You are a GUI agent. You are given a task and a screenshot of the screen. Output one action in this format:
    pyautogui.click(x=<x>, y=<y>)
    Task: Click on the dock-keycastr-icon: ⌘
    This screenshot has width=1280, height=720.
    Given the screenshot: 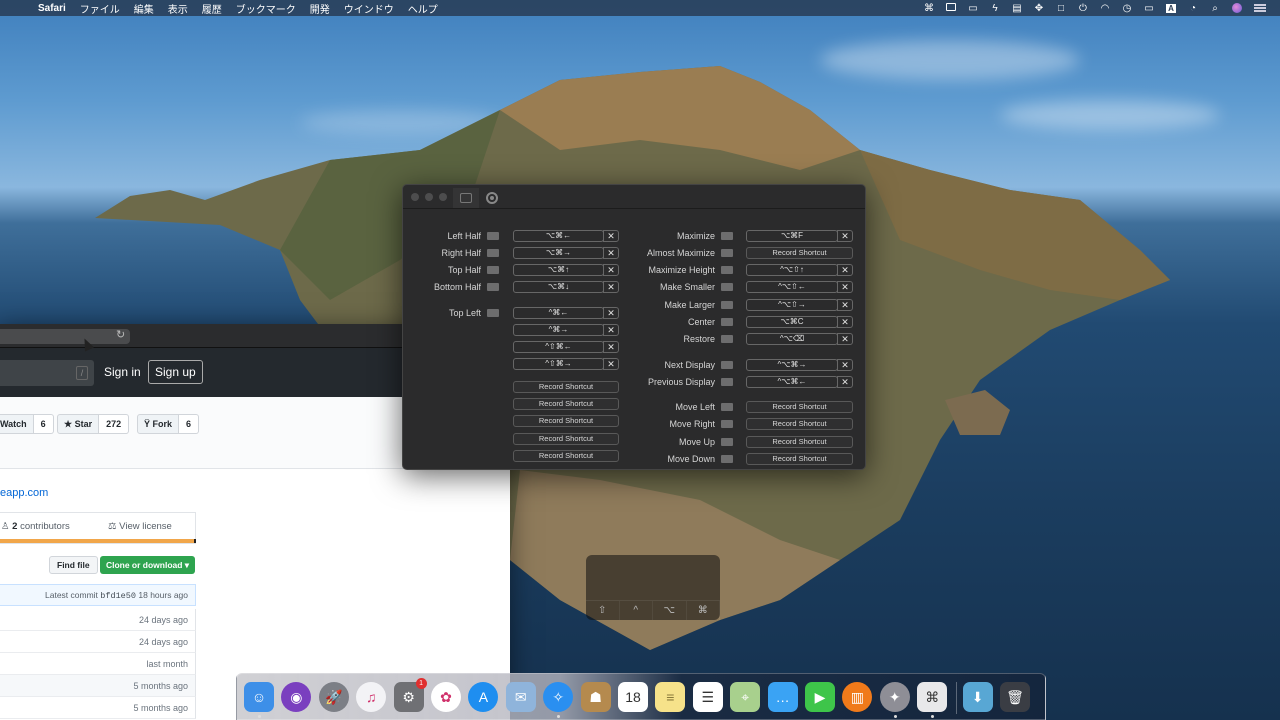 What is the action you would take?
    pyautogui.click(x=932, y=697)
    